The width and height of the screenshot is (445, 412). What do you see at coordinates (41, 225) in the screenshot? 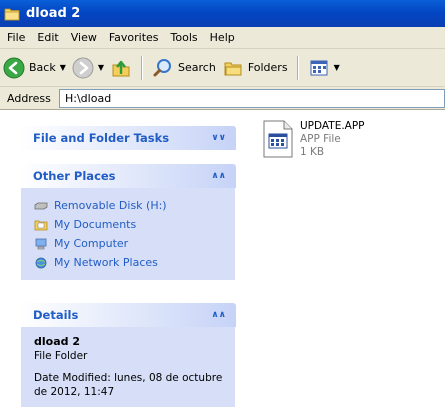
I see `my-documents-icon` at bounding box center [41, 225].